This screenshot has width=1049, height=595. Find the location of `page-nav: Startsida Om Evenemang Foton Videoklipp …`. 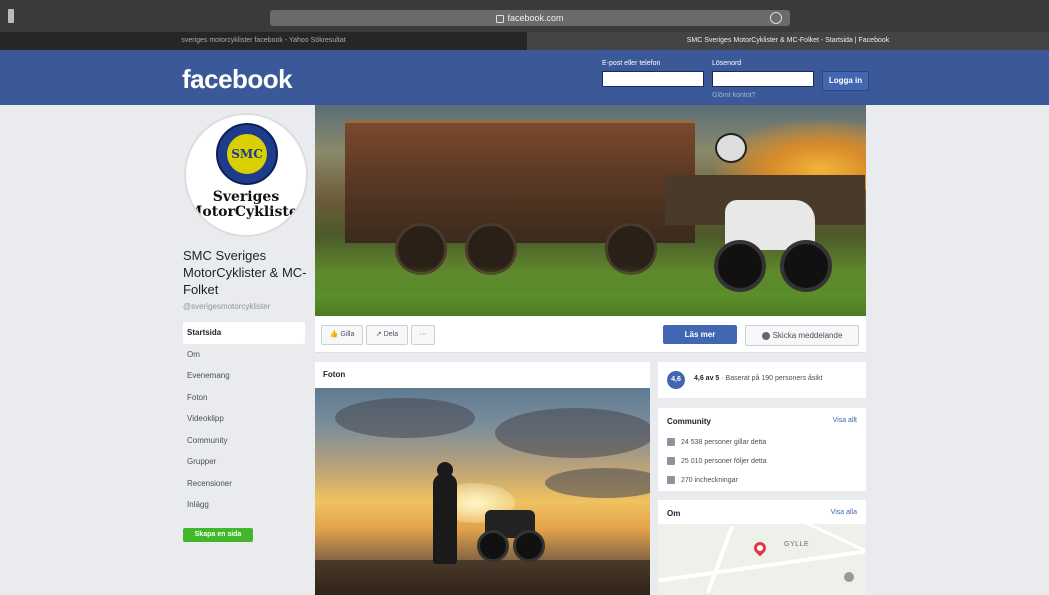

page-nav: Startsida Om Evenemang Foton Videoklipp … is located at coordinates (244, 419).